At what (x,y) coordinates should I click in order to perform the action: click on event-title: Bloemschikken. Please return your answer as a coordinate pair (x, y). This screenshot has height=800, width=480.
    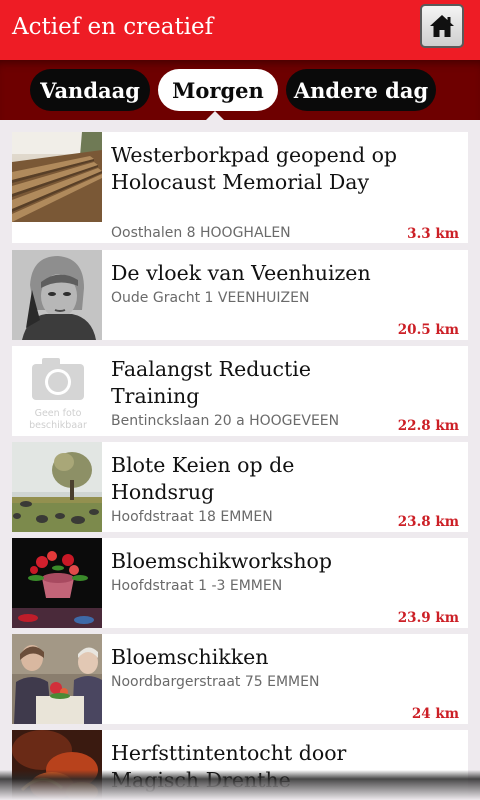
    Looking at the image, I should click on (190, 657).